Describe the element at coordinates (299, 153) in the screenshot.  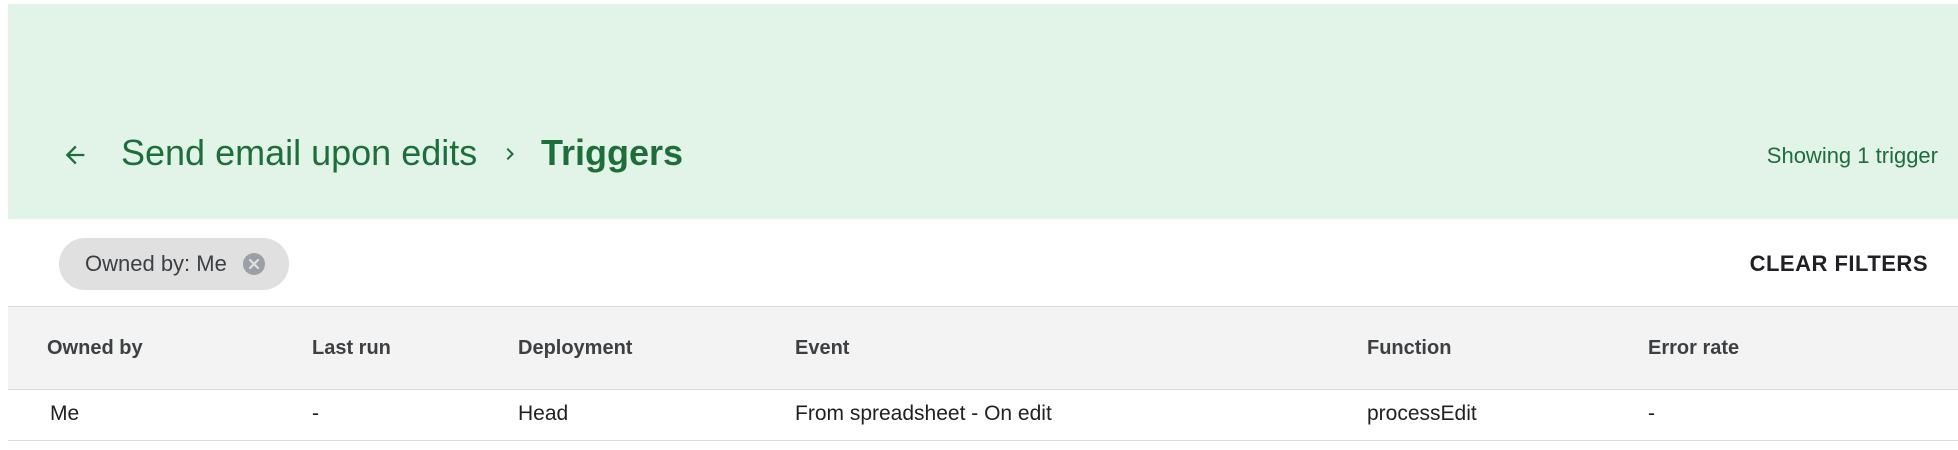
I see `breadcrumb-project-link: Send email upon edits` at that location.